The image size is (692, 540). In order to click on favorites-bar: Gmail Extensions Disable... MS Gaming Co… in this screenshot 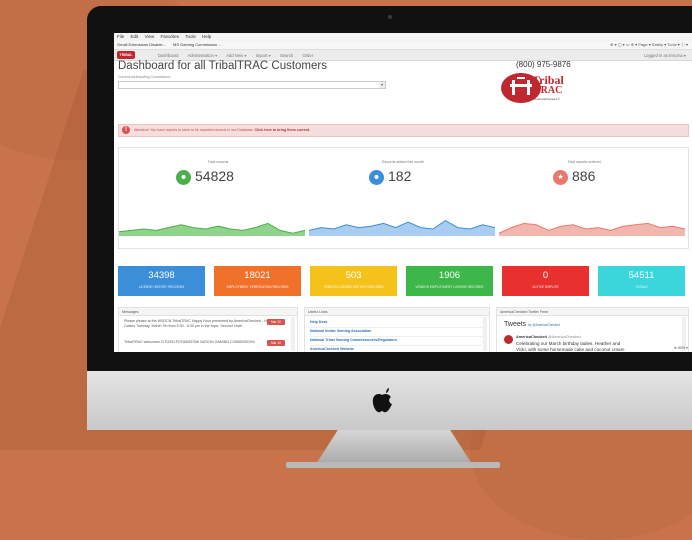, I will do `click(403, 45)`.